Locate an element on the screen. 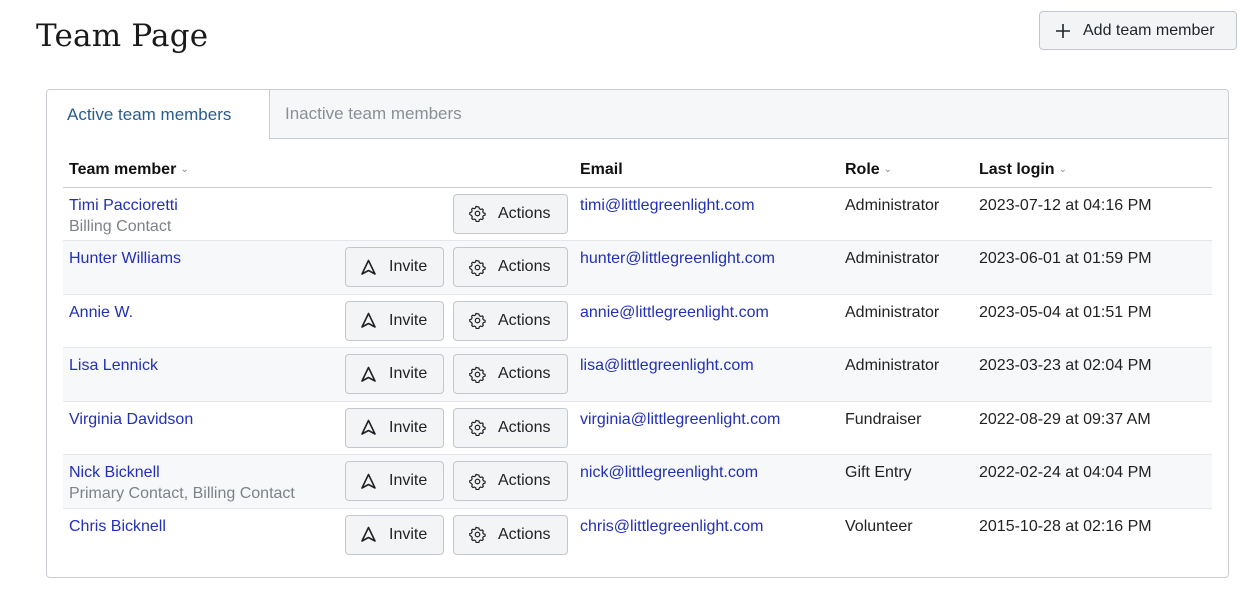 The width and height of the screenshot is (1248, 592). last-login-text: 2022-08-29 at 09:37 AM is located at coordinates (1065, 419).